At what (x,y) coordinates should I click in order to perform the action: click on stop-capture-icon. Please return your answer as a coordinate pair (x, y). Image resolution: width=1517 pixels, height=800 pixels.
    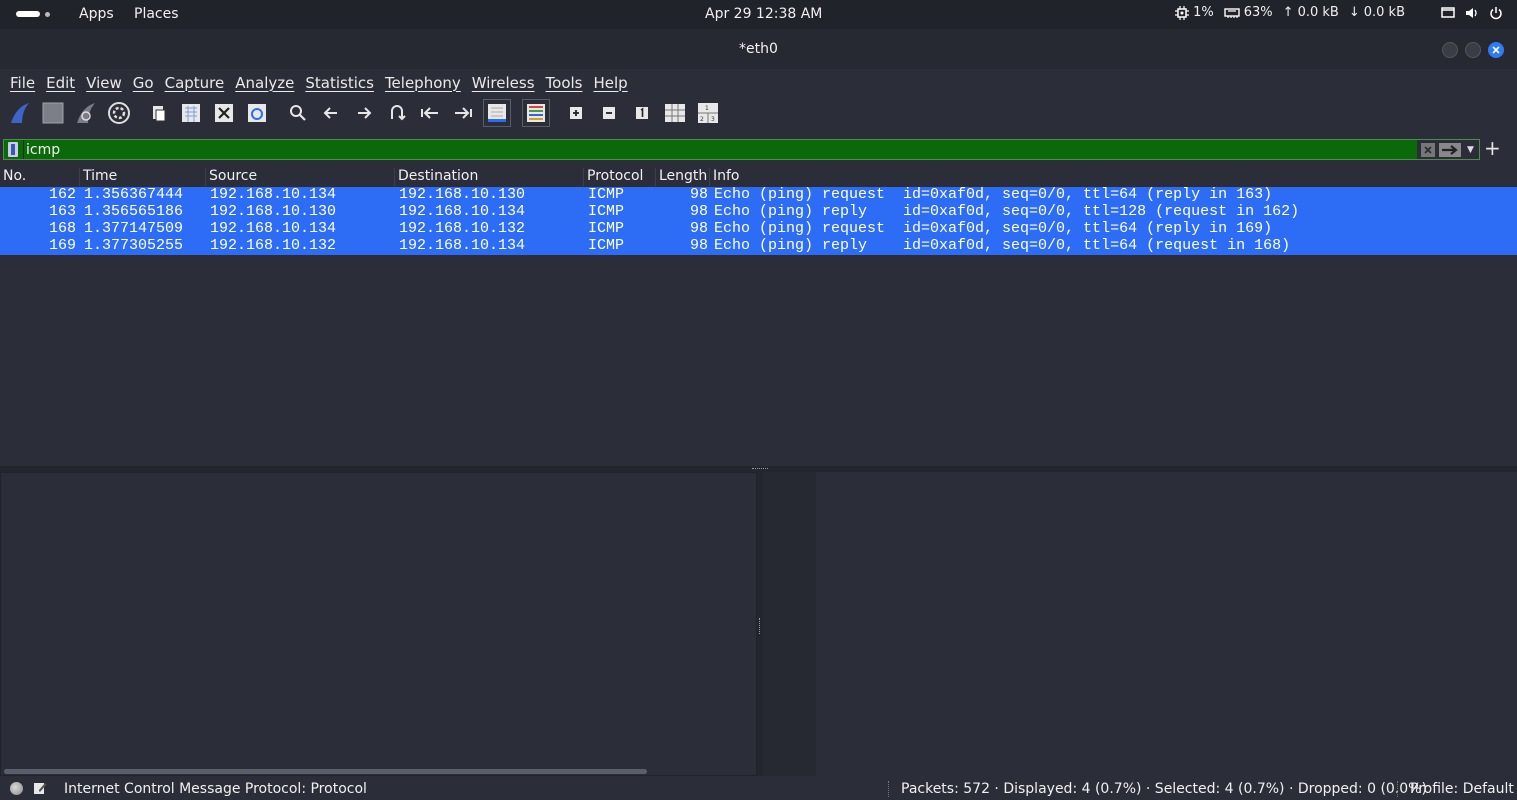
    Looking at the image, I should click on (53, 113).